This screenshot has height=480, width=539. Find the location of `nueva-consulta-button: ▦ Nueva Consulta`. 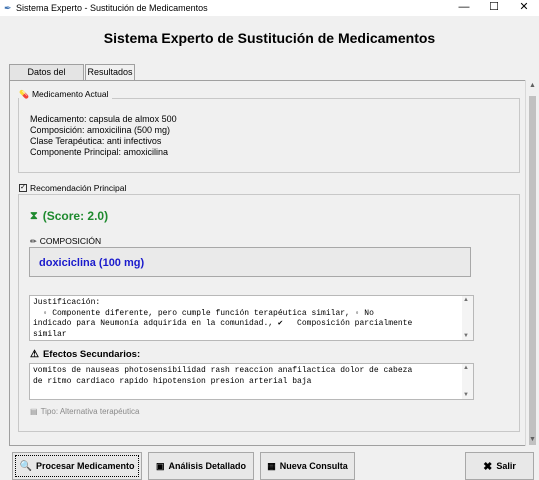

nueva-consulta-button: ▦ Nueva Consulta is located at coordinates (307, 466).